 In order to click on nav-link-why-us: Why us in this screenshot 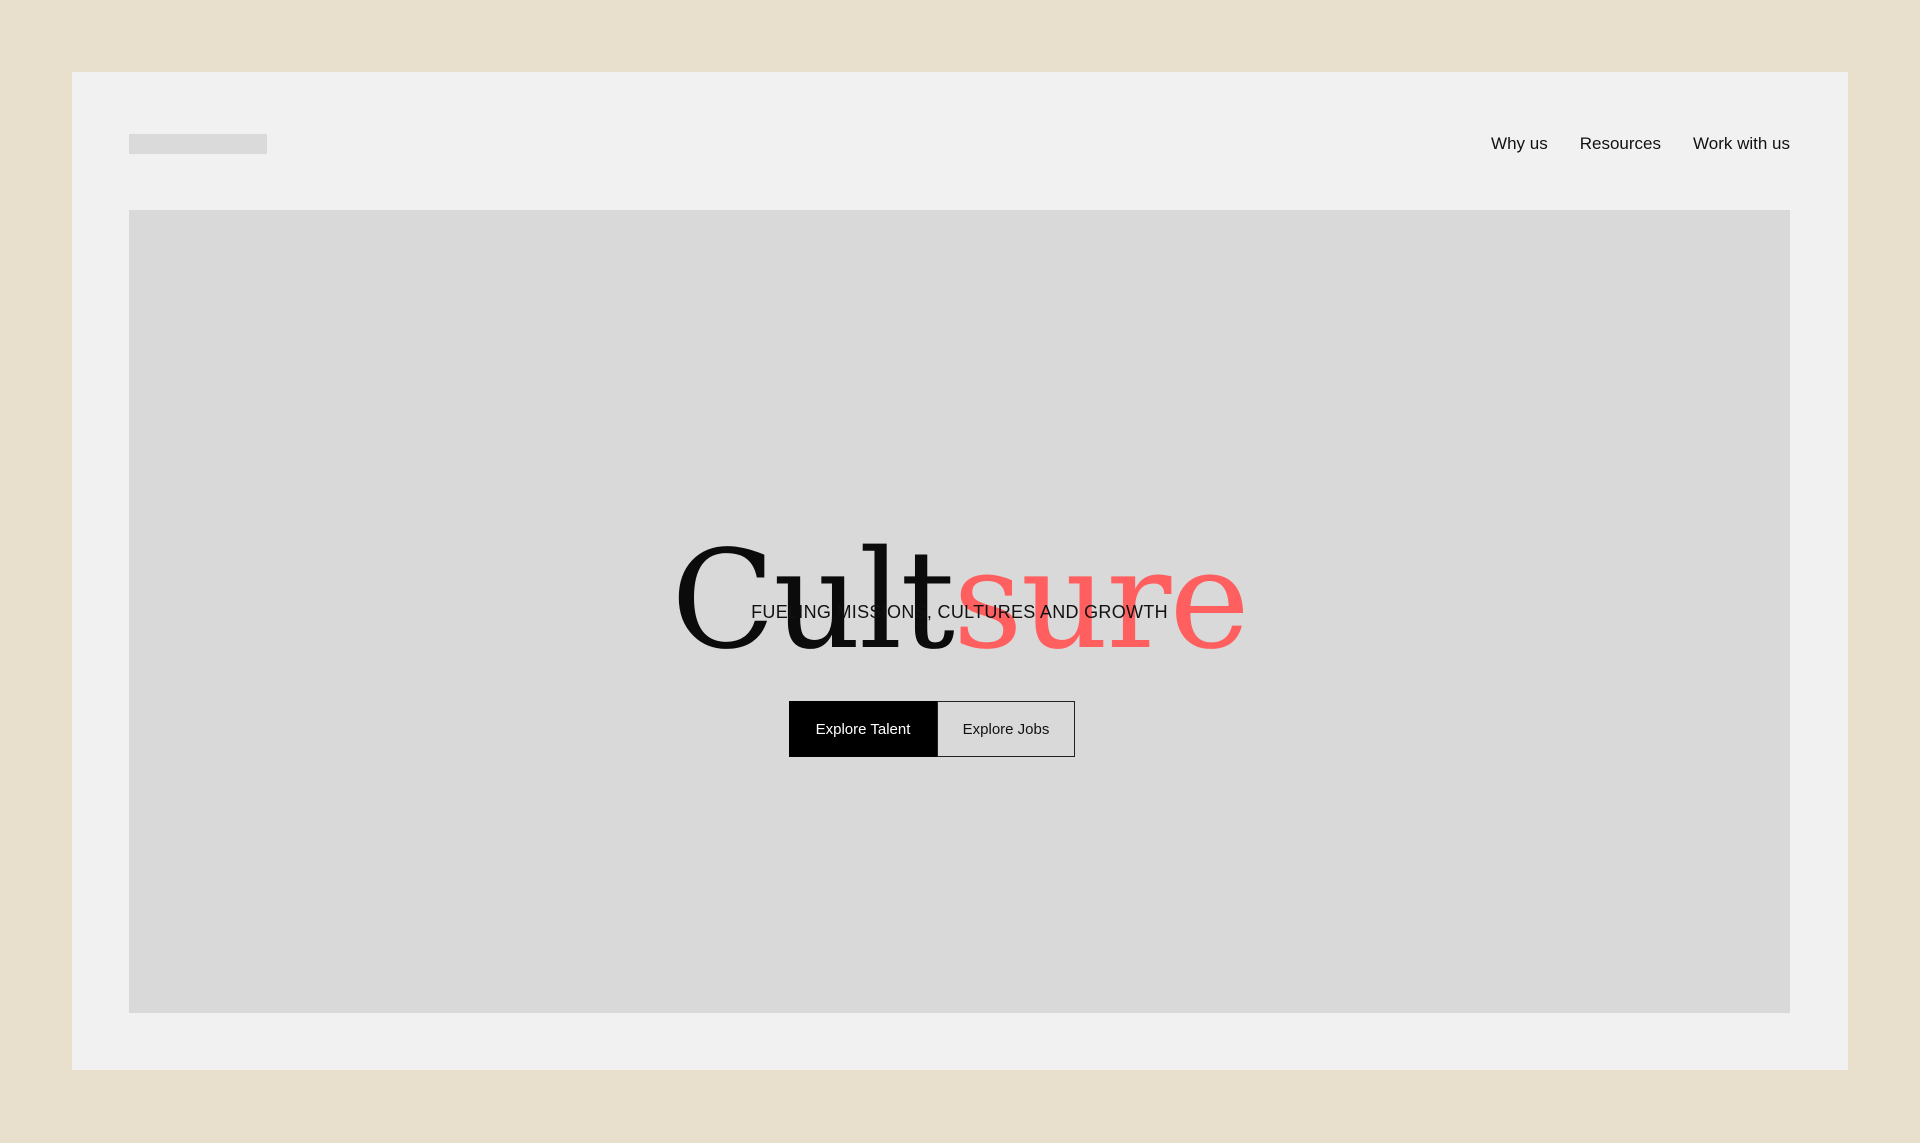, I will do `click(1519, 144)`.